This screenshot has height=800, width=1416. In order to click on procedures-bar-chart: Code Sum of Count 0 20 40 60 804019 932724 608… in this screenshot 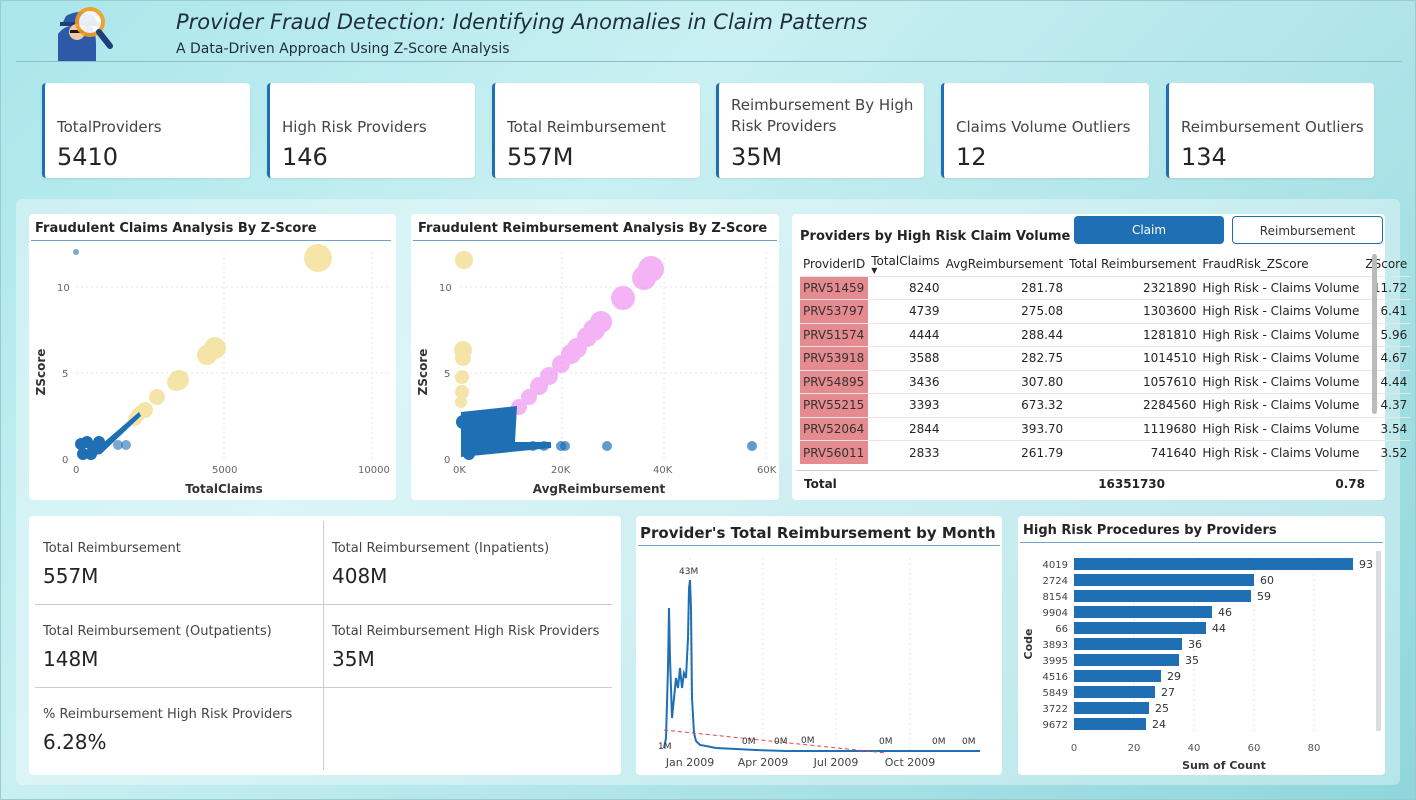, I will do `click(1197, 663)`.